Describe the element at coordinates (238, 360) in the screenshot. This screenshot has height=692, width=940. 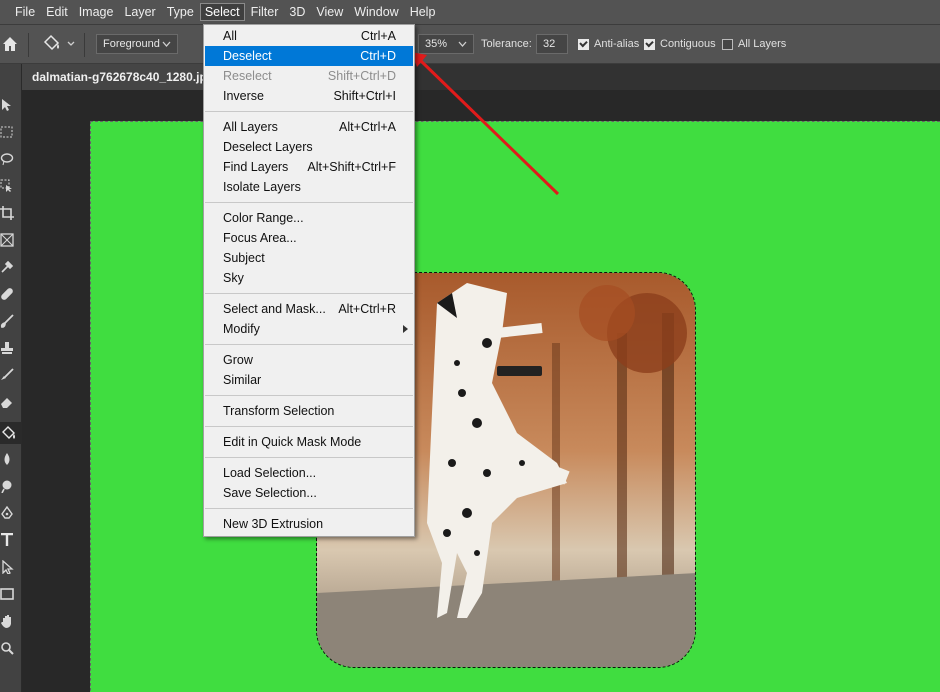
I see `option-label: Grow` at that location.